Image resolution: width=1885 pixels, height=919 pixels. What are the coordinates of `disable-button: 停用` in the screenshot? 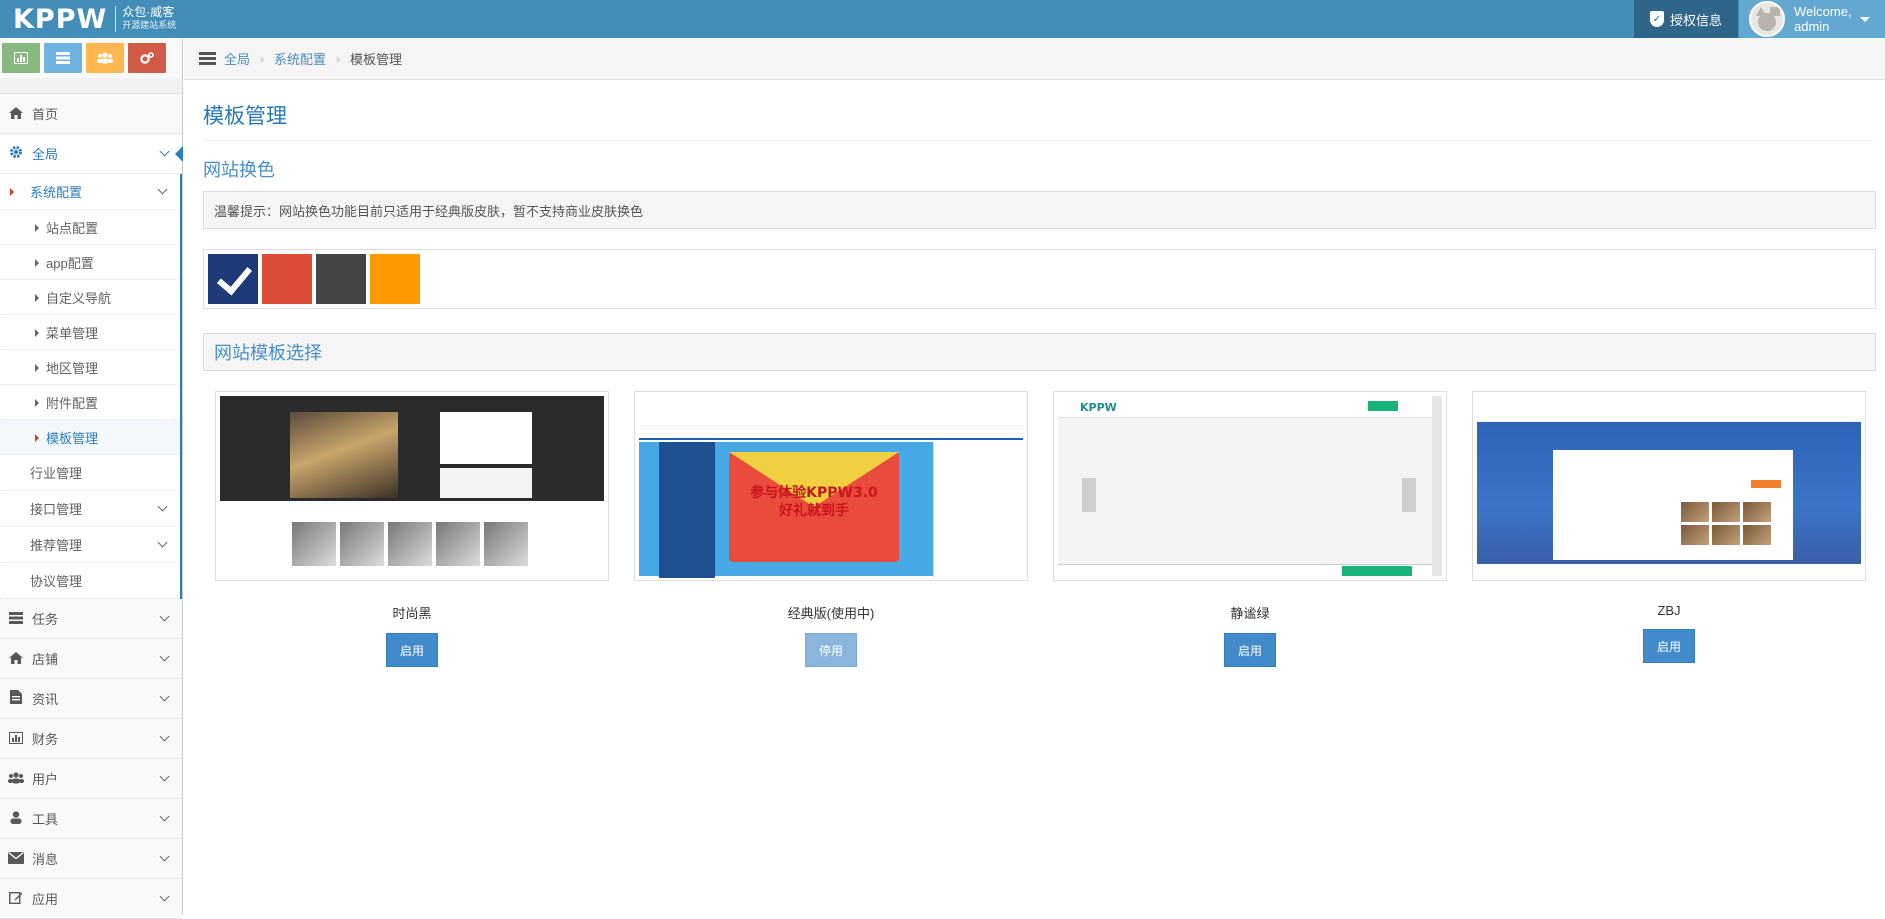 It's located at (831, 650).